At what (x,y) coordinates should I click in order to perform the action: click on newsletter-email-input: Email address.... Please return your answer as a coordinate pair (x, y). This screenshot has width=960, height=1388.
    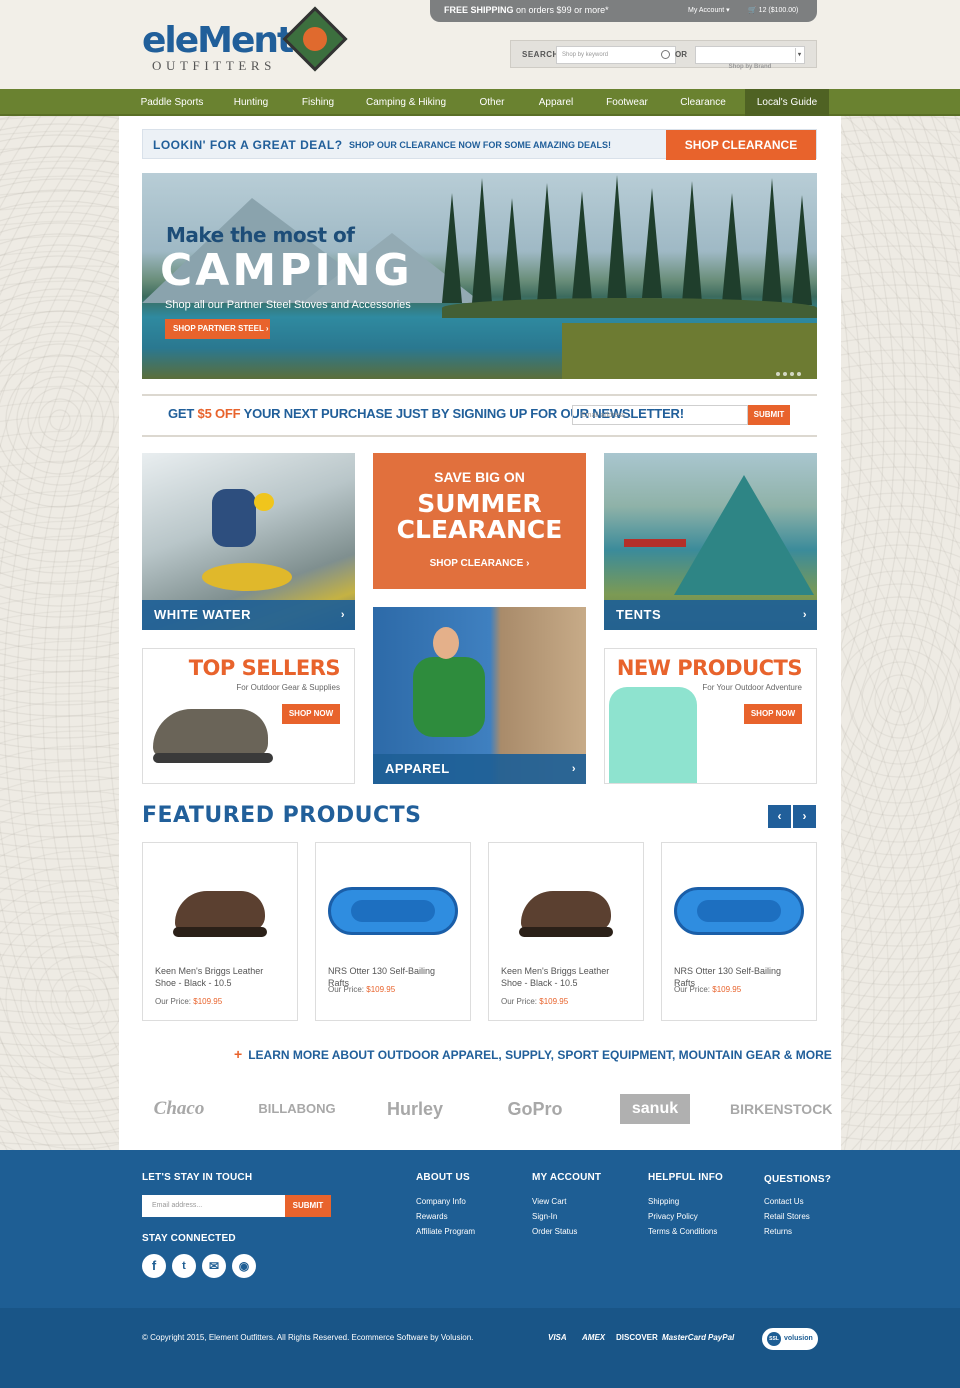
    Looking at the image, I should click on (660, 415).